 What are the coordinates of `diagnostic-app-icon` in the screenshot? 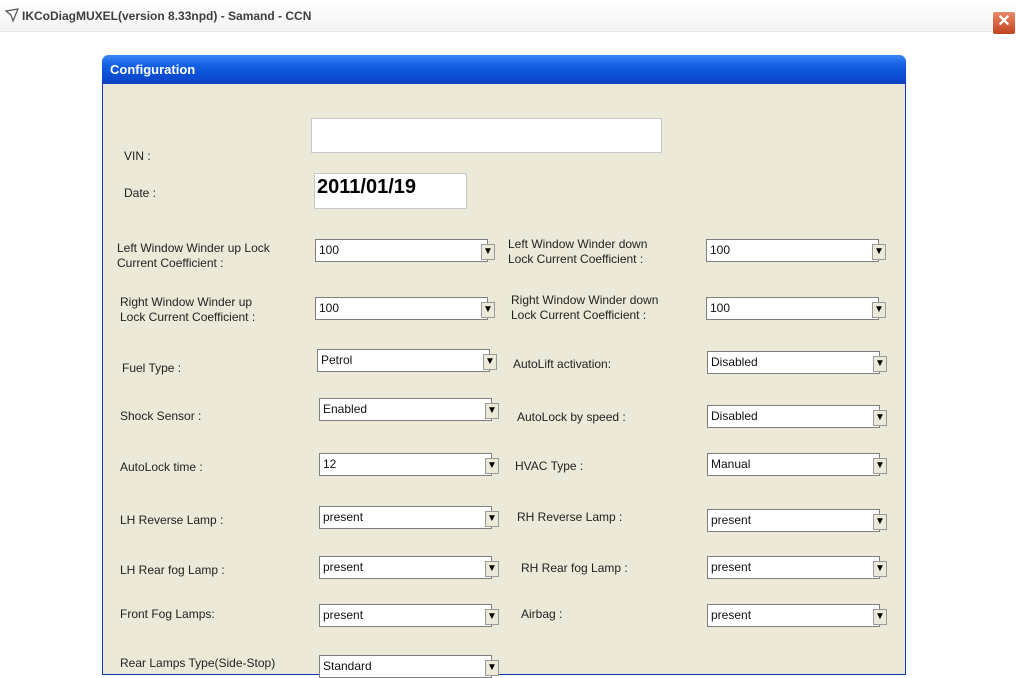 It's located at (11, 15).